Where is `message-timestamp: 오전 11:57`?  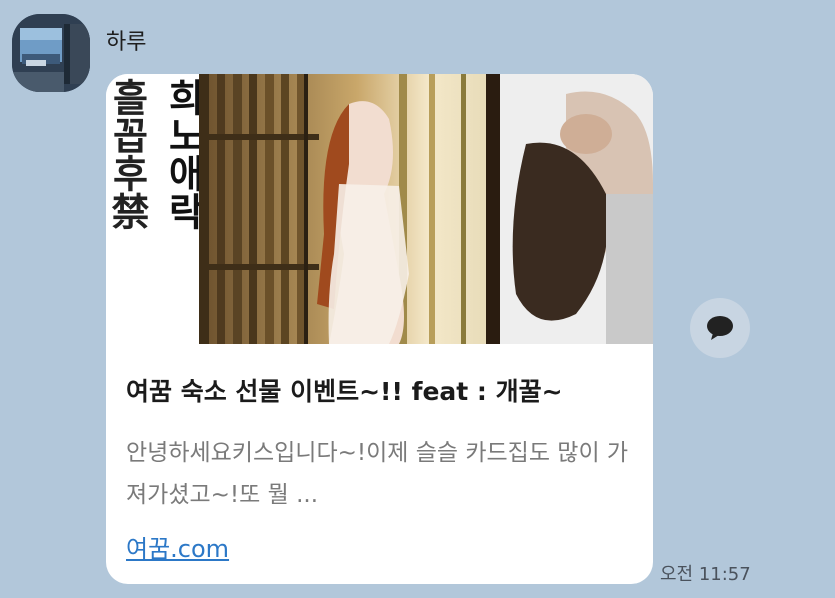 message-timestamp: 오전 11:57 is located at coordinates (705, 574).